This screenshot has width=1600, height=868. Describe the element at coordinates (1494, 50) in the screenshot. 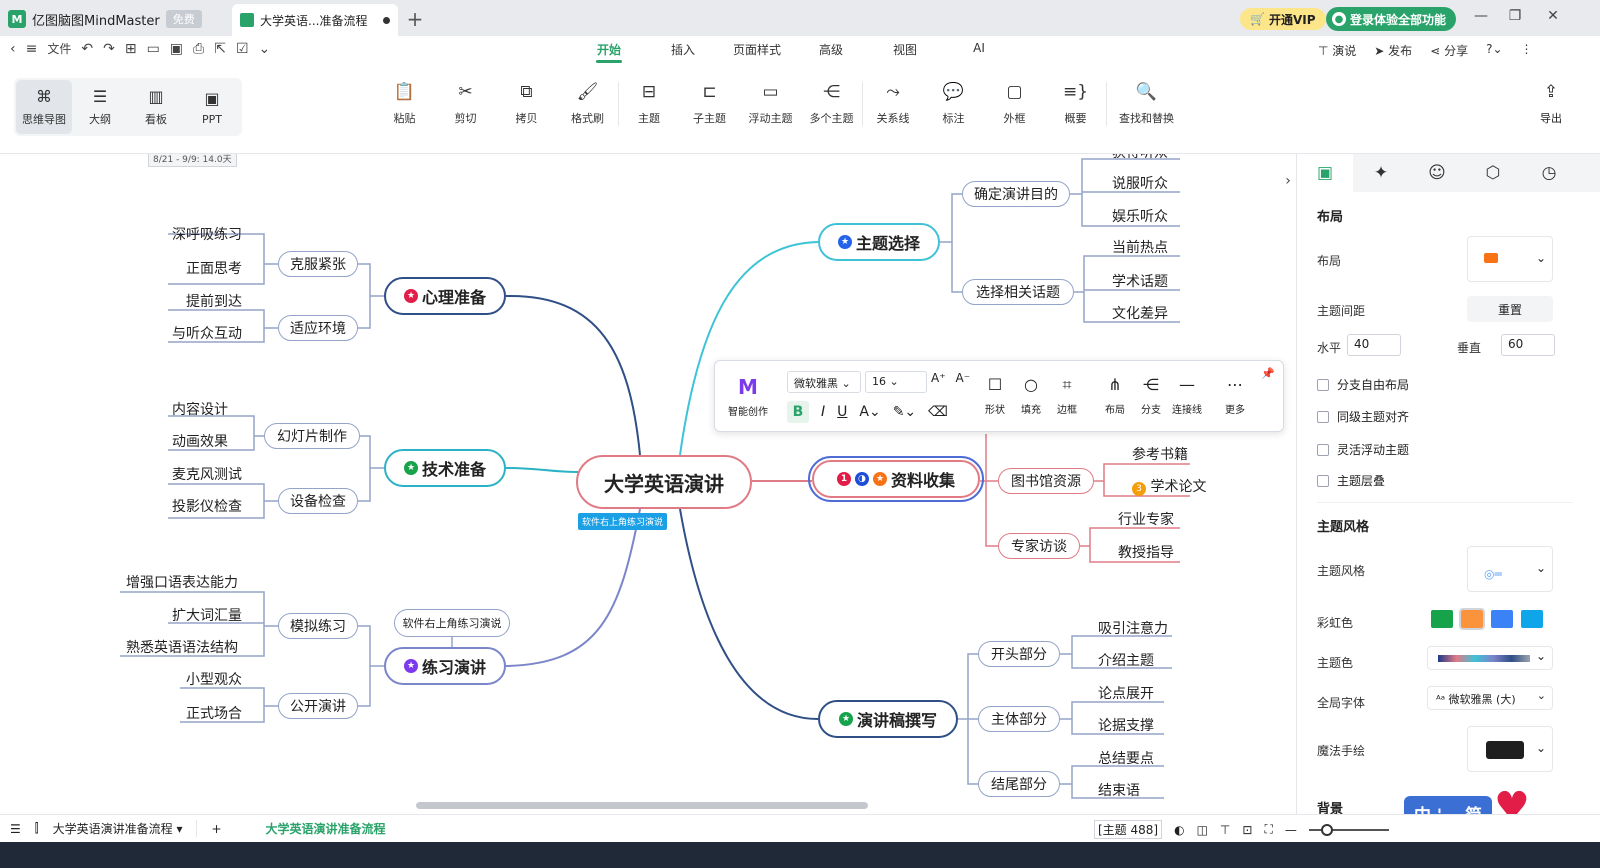

I see `help-icon: ?⌄` at that location.